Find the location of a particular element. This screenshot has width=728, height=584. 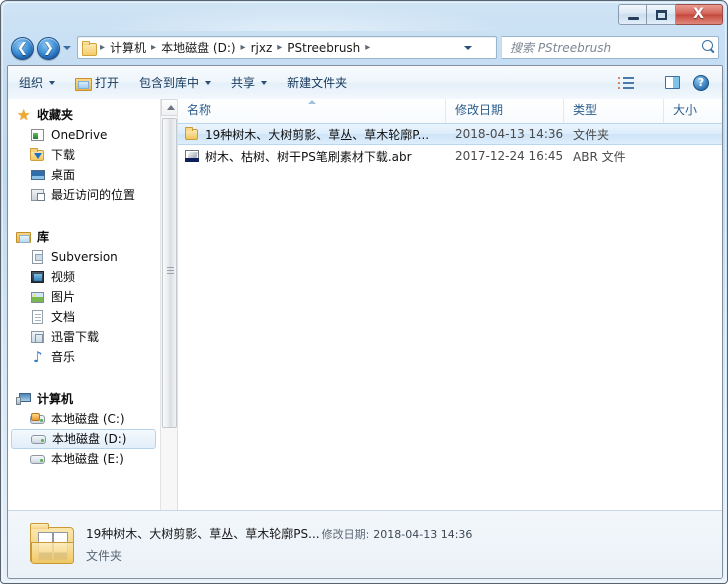

history-dropdown-icon is located at coordinates (67, 48).